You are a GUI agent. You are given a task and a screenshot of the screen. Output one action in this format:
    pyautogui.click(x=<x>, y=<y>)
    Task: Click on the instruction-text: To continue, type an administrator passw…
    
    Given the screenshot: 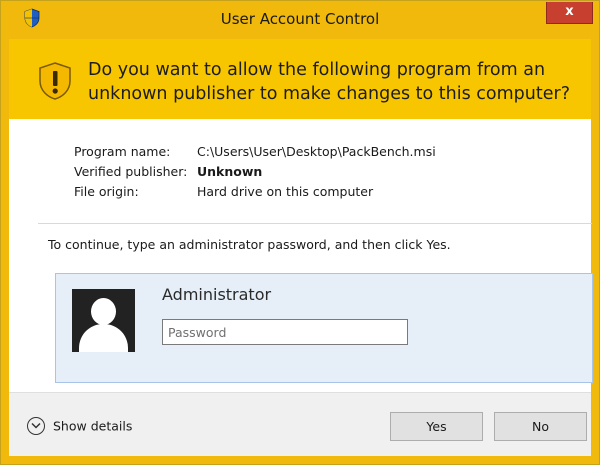 What is the action you would take?
    pyautogui.click(x=249, y=244)
    